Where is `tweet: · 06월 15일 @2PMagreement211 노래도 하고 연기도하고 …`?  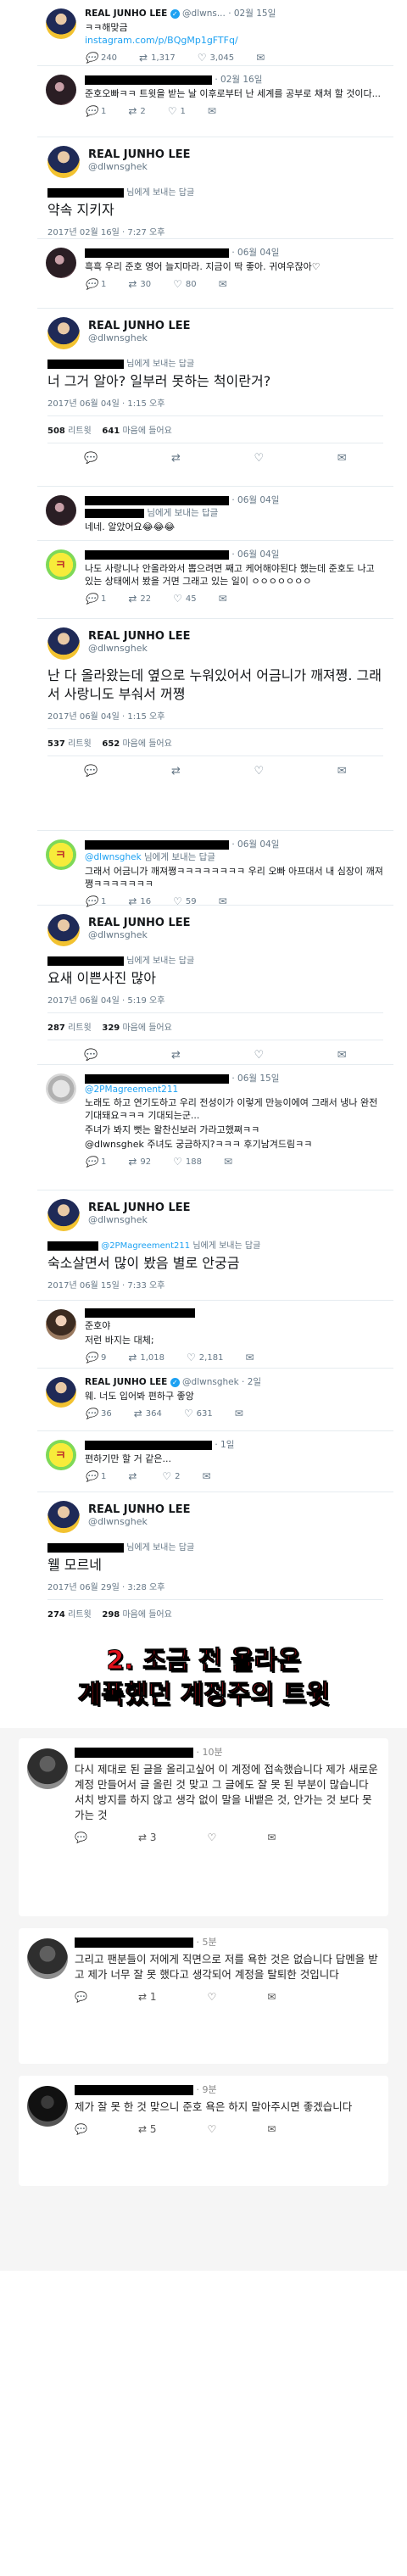 tweet: · 06월 15일 @2PMagreement211 노래도 하고 연기도하고 … is located at coordinates (215, 1127).